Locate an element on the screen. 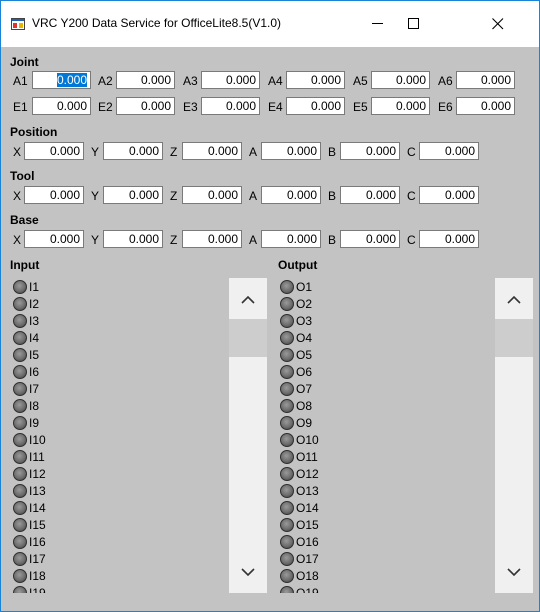 This screenshot has width=540, height=612. joint-e1-field: 0.000 is located at coordinates (61, 106).